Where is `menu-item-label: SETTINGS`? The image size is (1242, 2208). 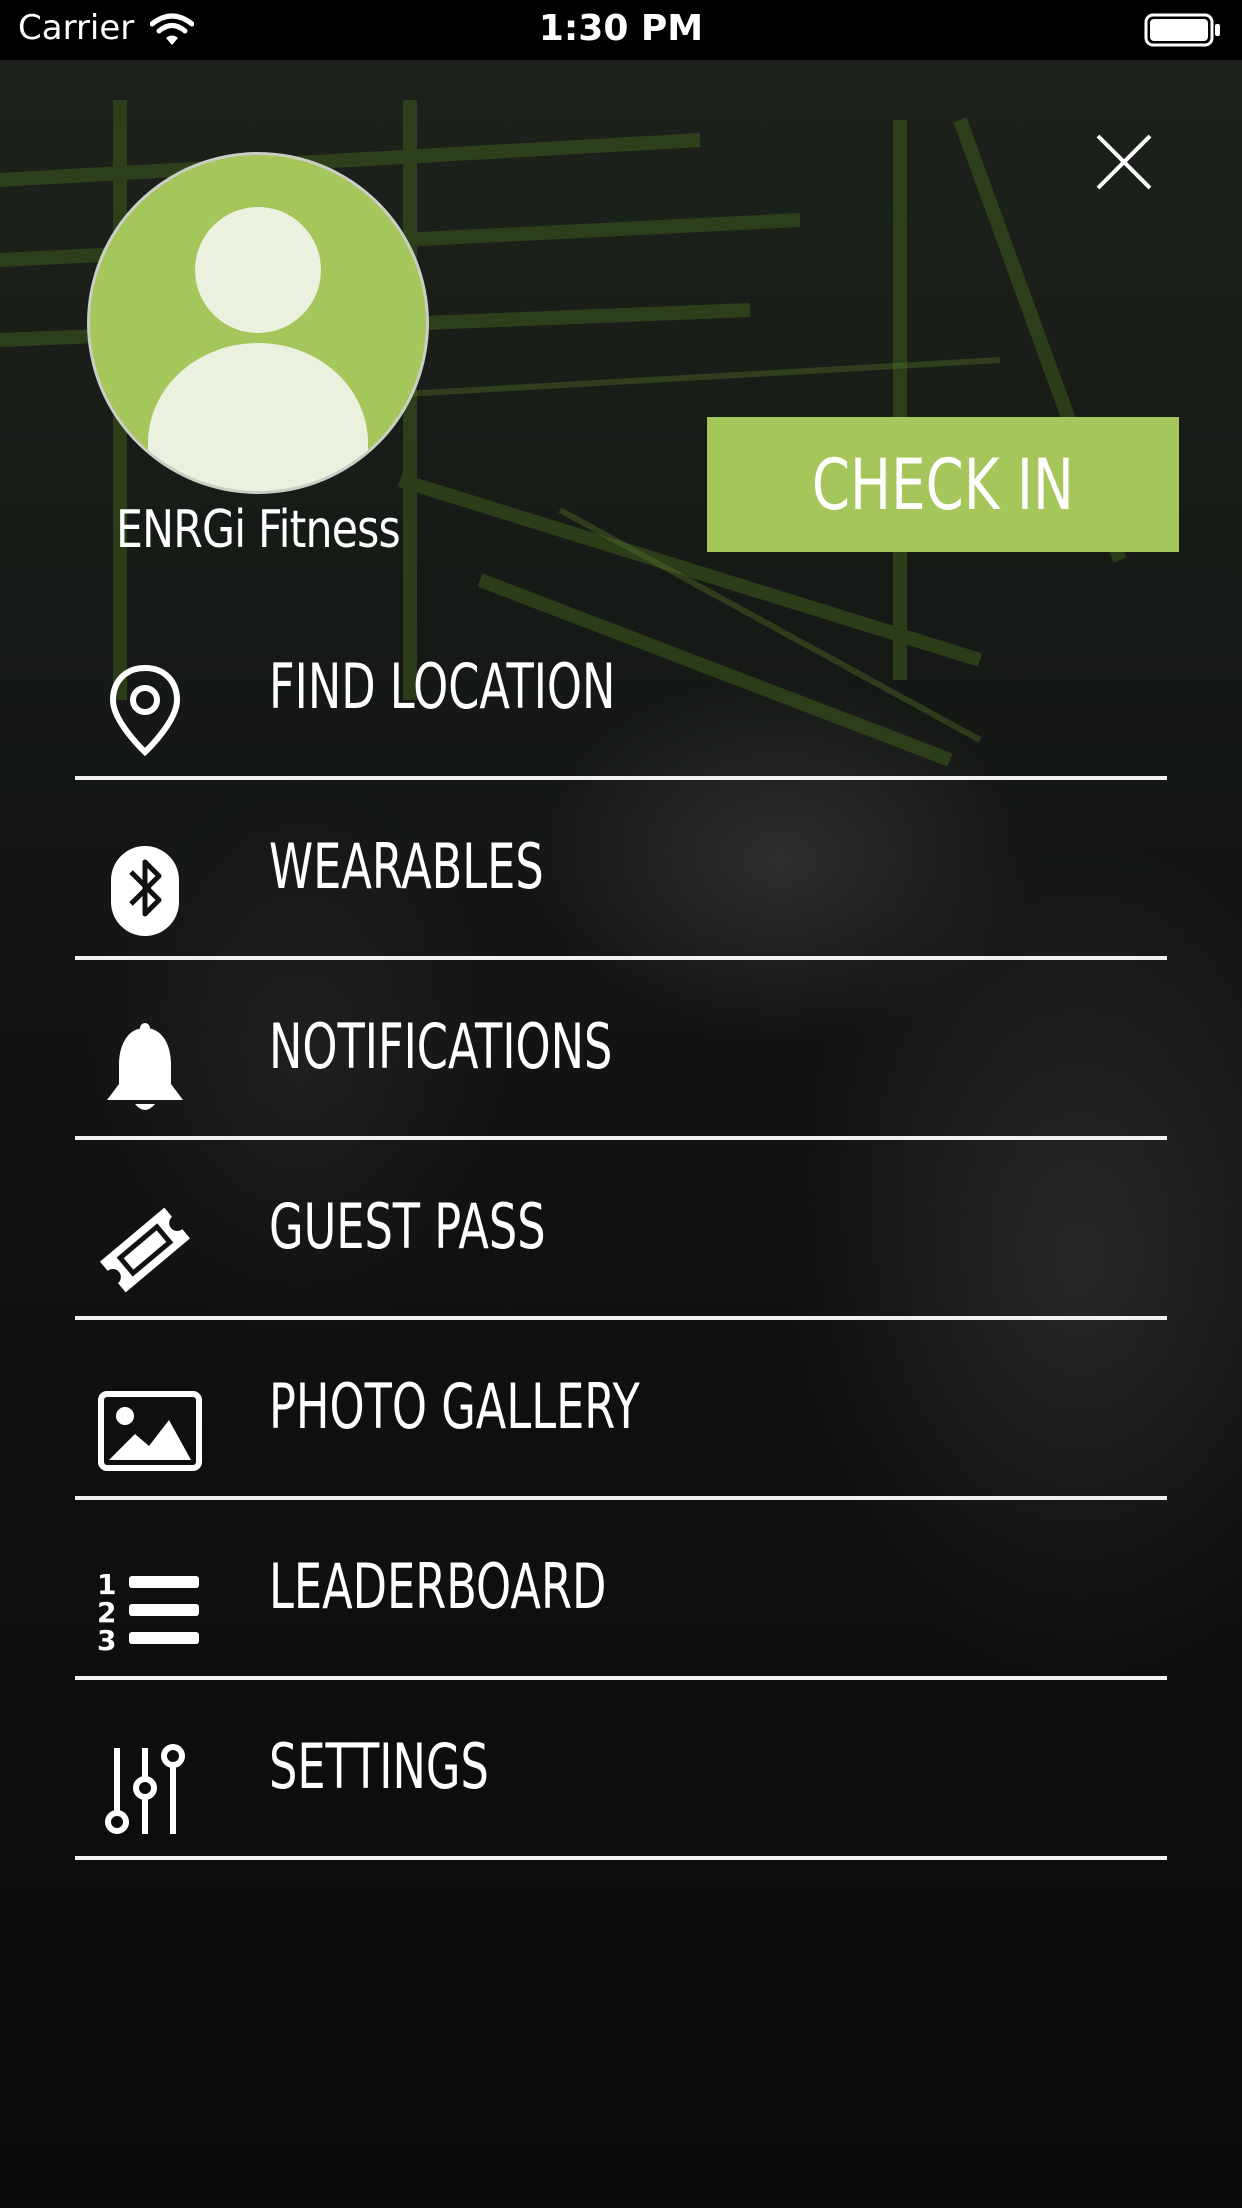
menu-item-label: SETTINGS is located at coordinates (379, 1766).